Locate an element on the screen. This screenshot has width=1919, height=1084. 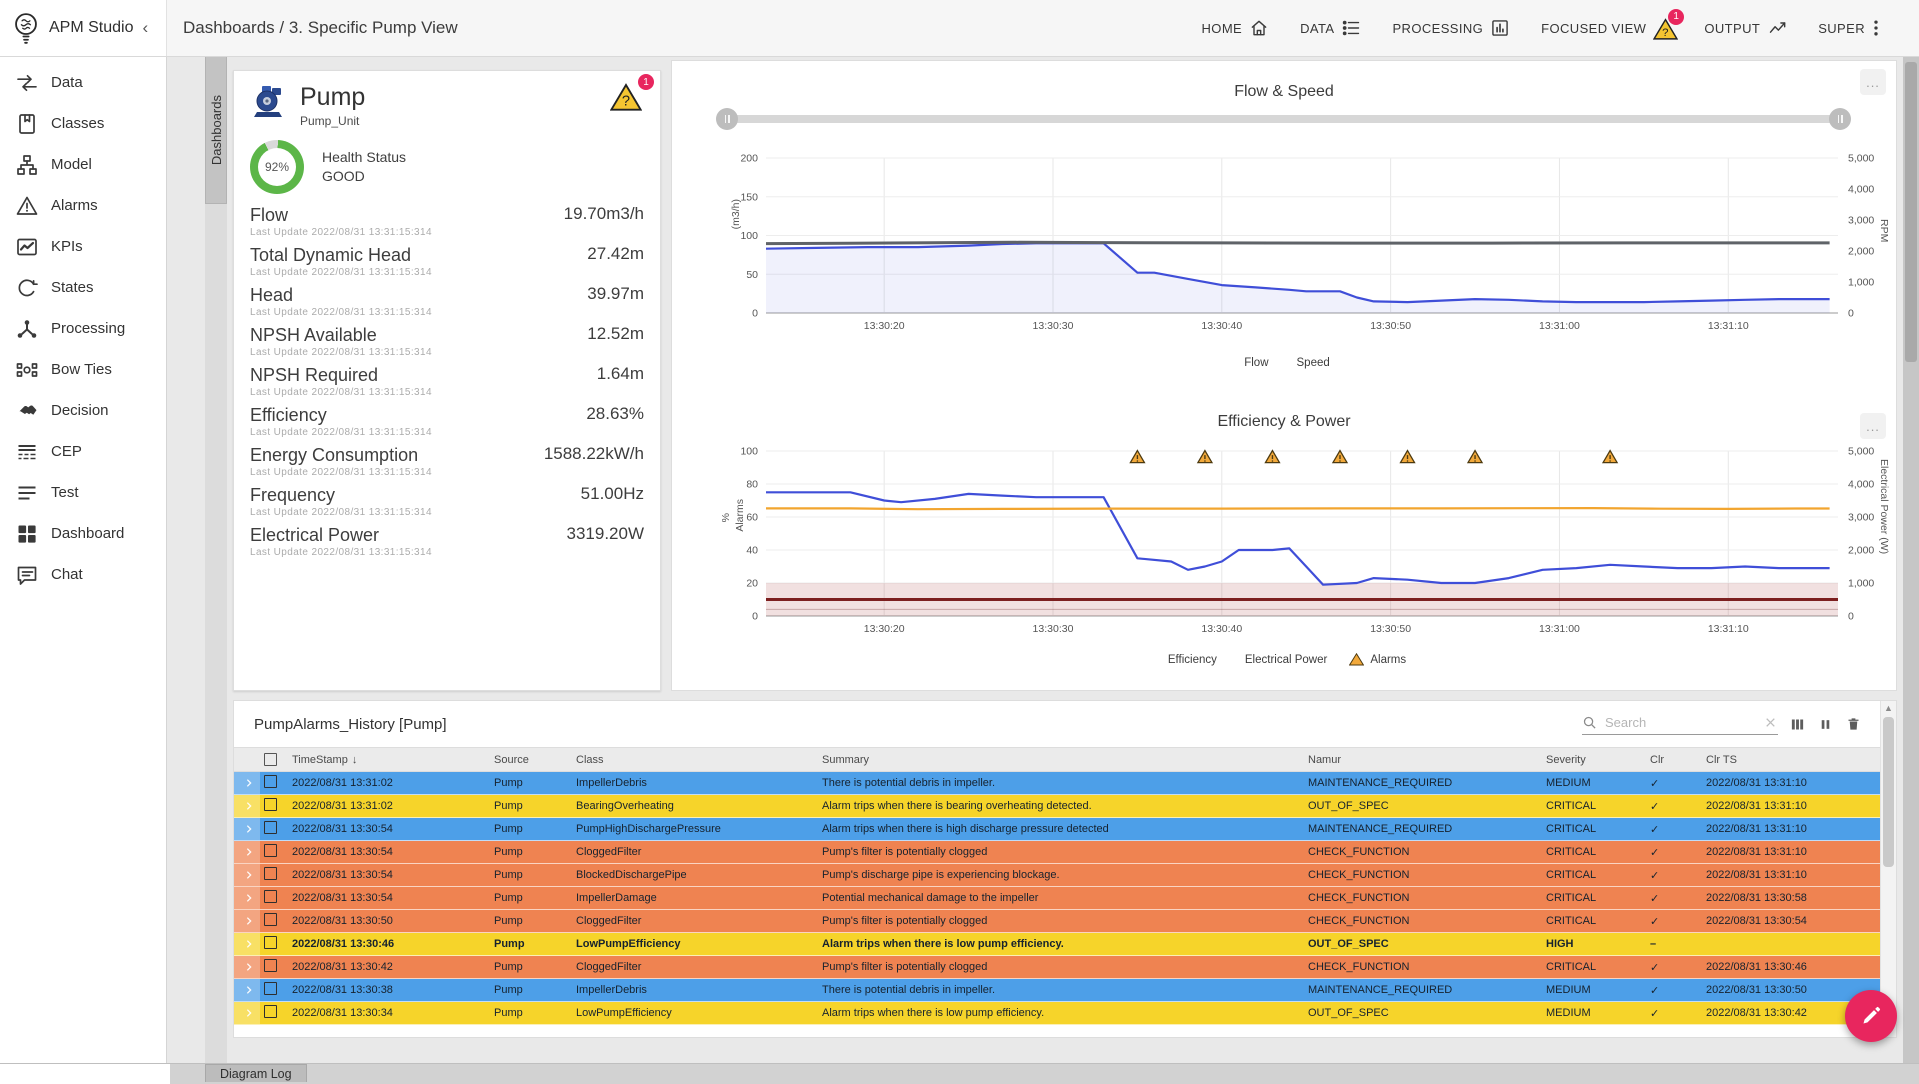
sidebar-item-processing: Processing is located at coordinates (83, 328).